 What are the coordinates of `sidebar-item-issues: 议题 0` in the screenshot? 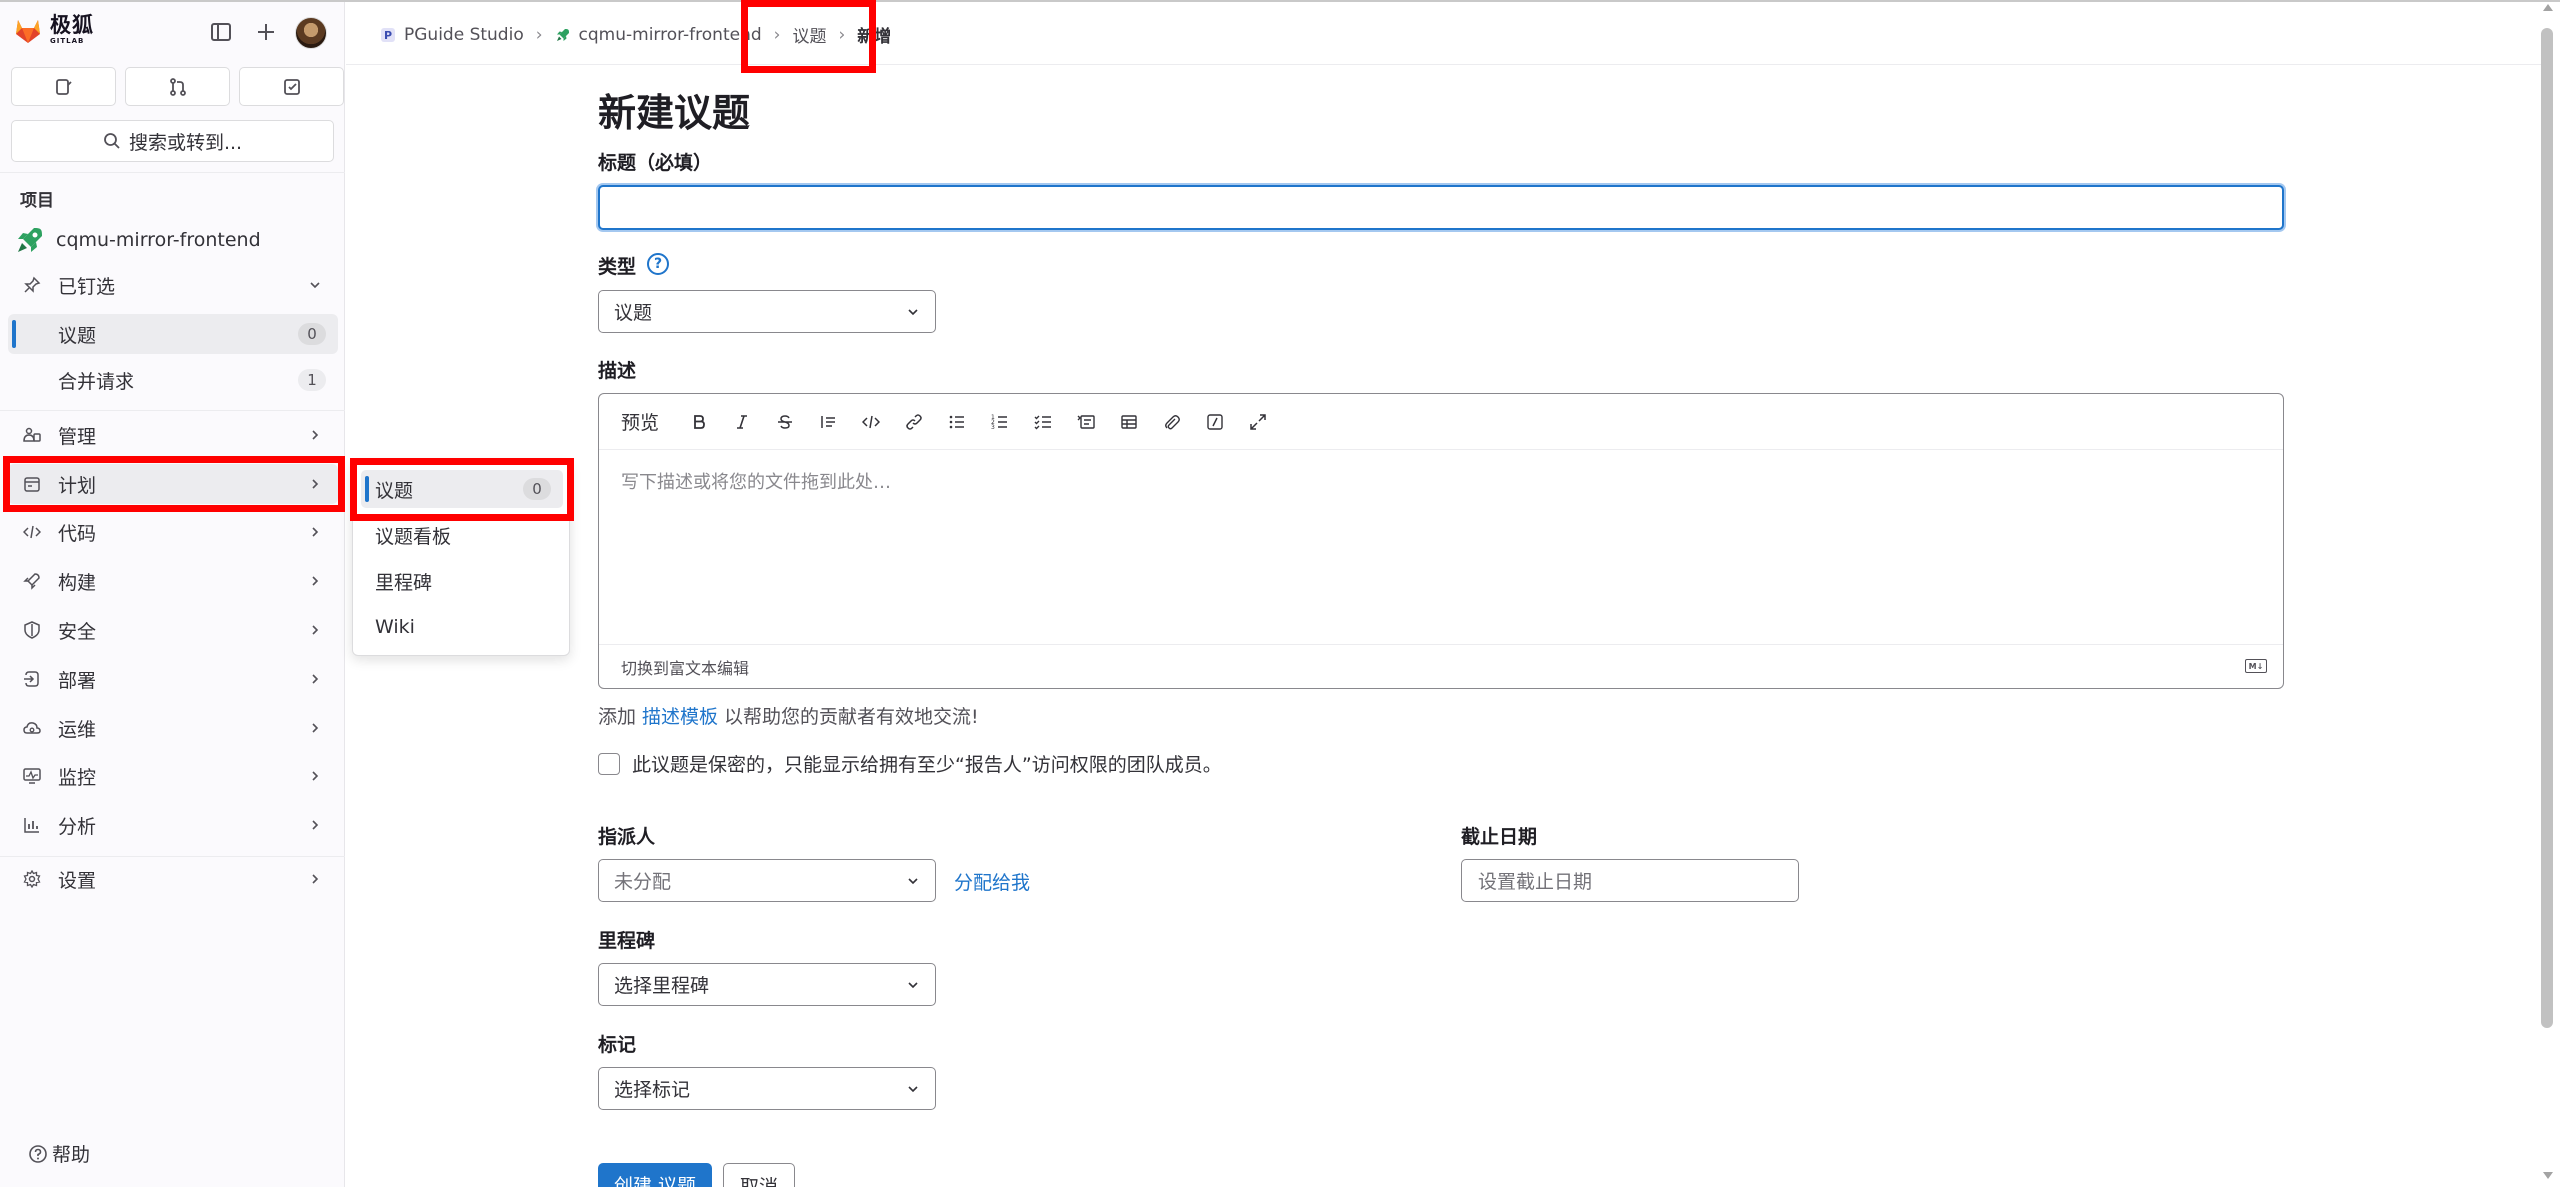 It's located at (173, 334).